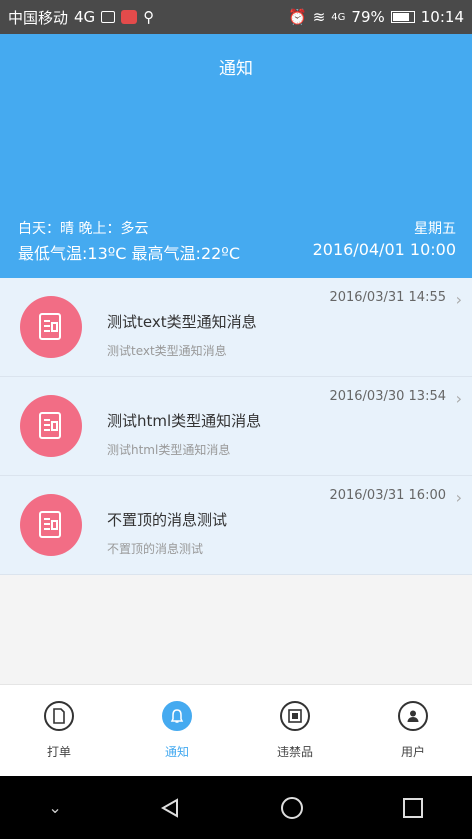  I want to click on page-title: 通知, so click(236, 69).